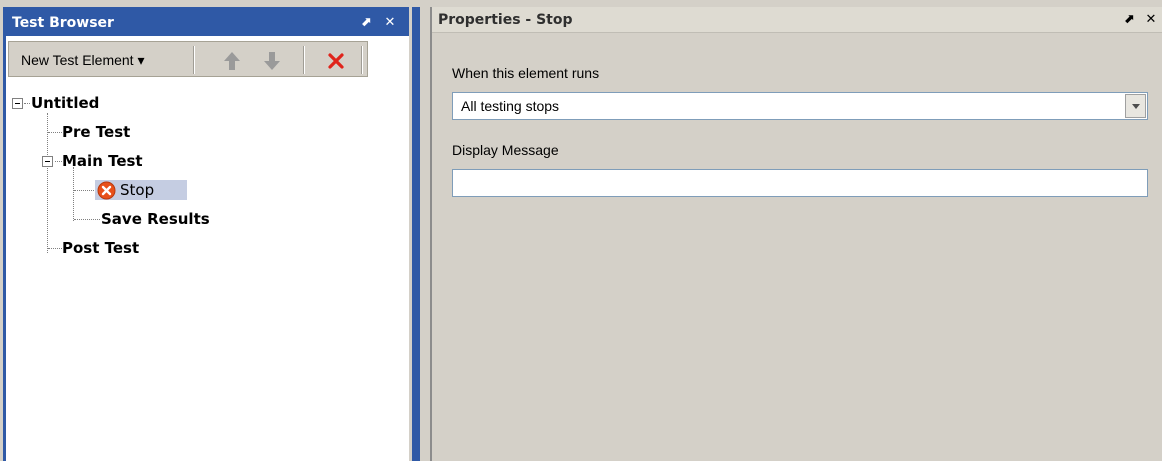 This screenshot has height=461, width=1162. Describe the element at coordinates (137, 190) in the screenshot. I see `tree-node-stop-label: Stop` at that location.